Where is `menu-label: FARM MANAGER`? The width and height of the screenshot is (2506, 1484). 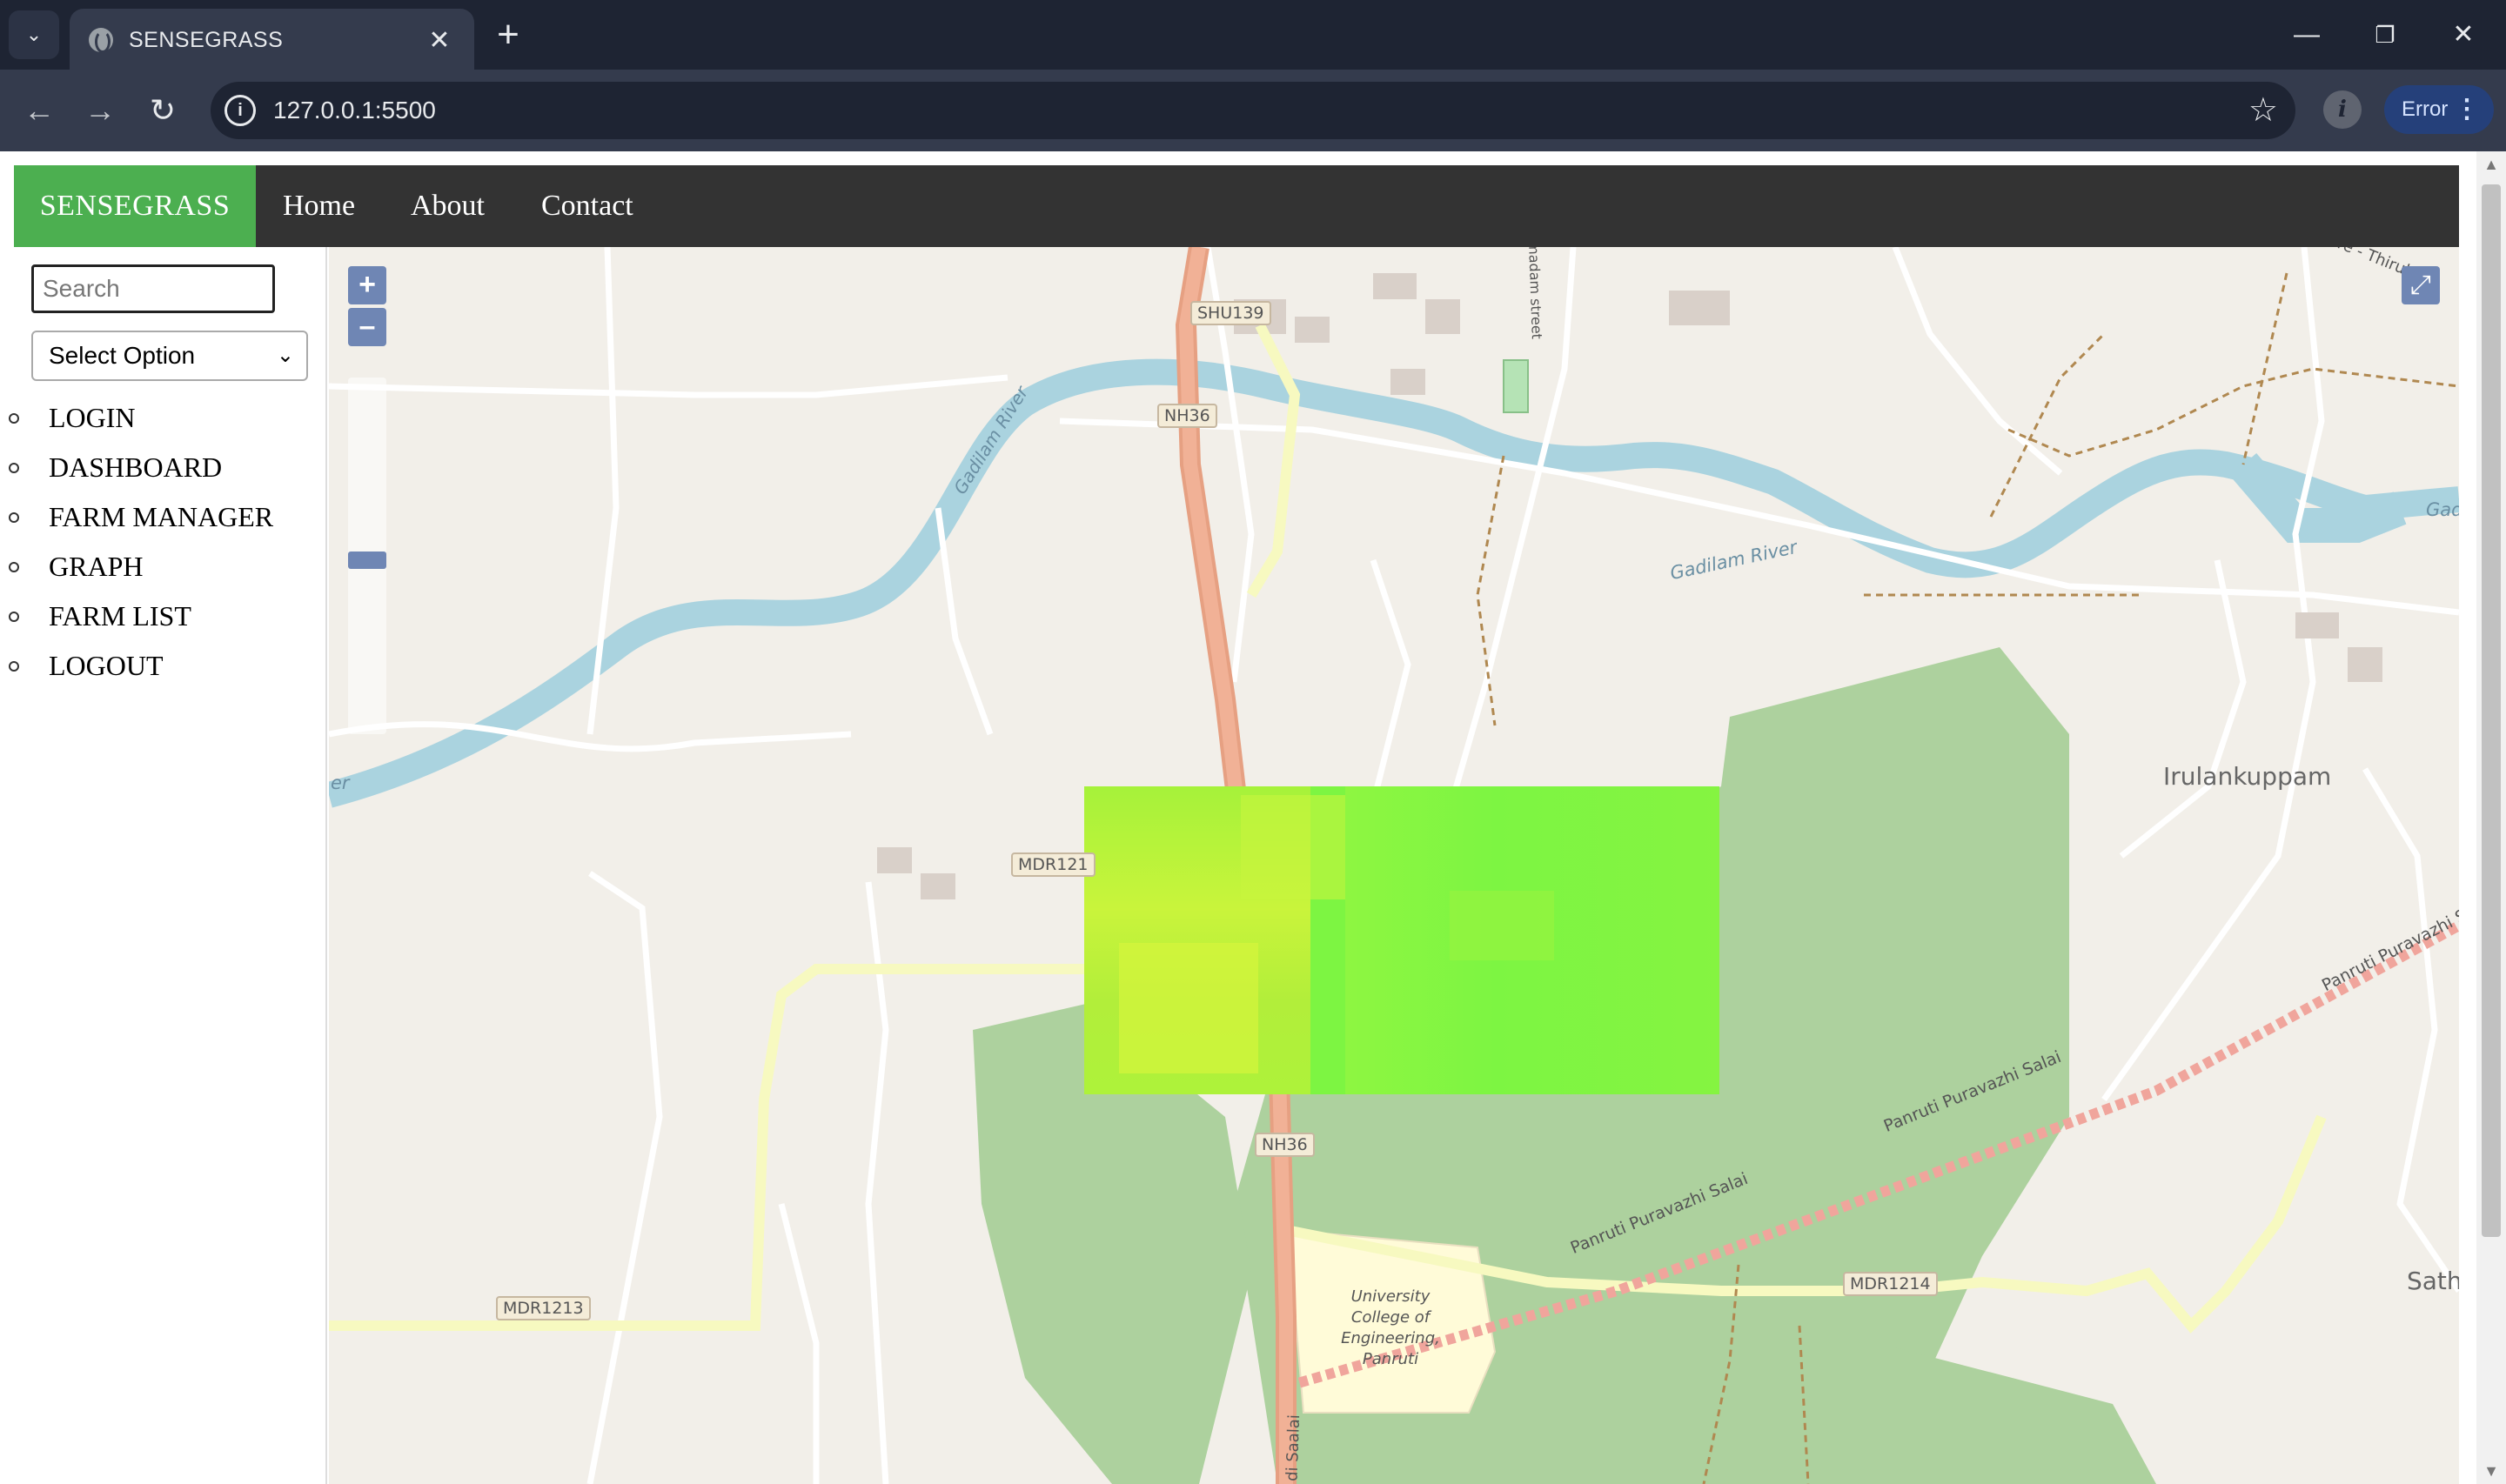
menu-label: FARM MANAGER is located at coordinates (161, 516).